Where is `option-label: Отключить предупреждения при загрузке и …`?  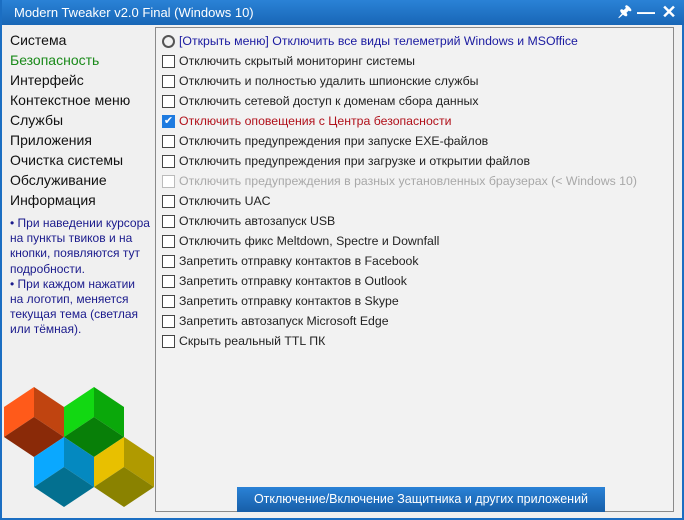
option-label: Отключить предупреждения при загрузке и … is located at coordinates (354, 161).